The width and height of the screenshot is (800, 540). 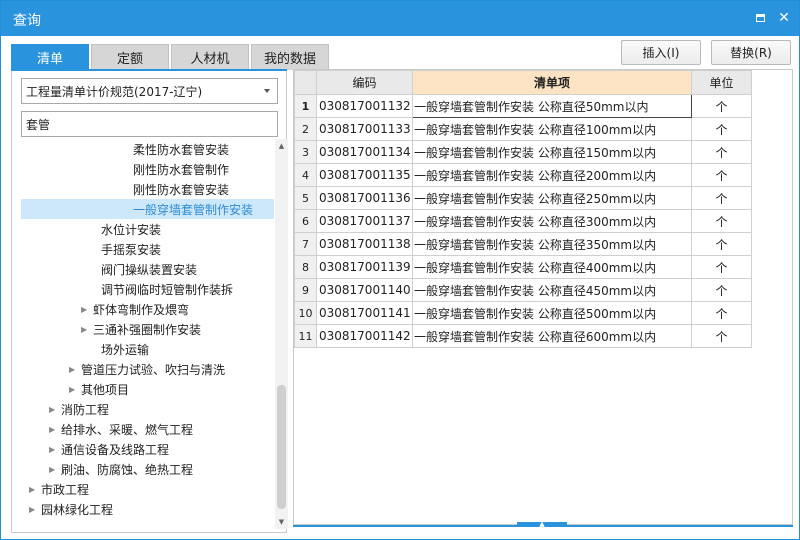 I want to click on tree-item: ▶ 三通补强圈制作安装, so click(x=147, y=329).